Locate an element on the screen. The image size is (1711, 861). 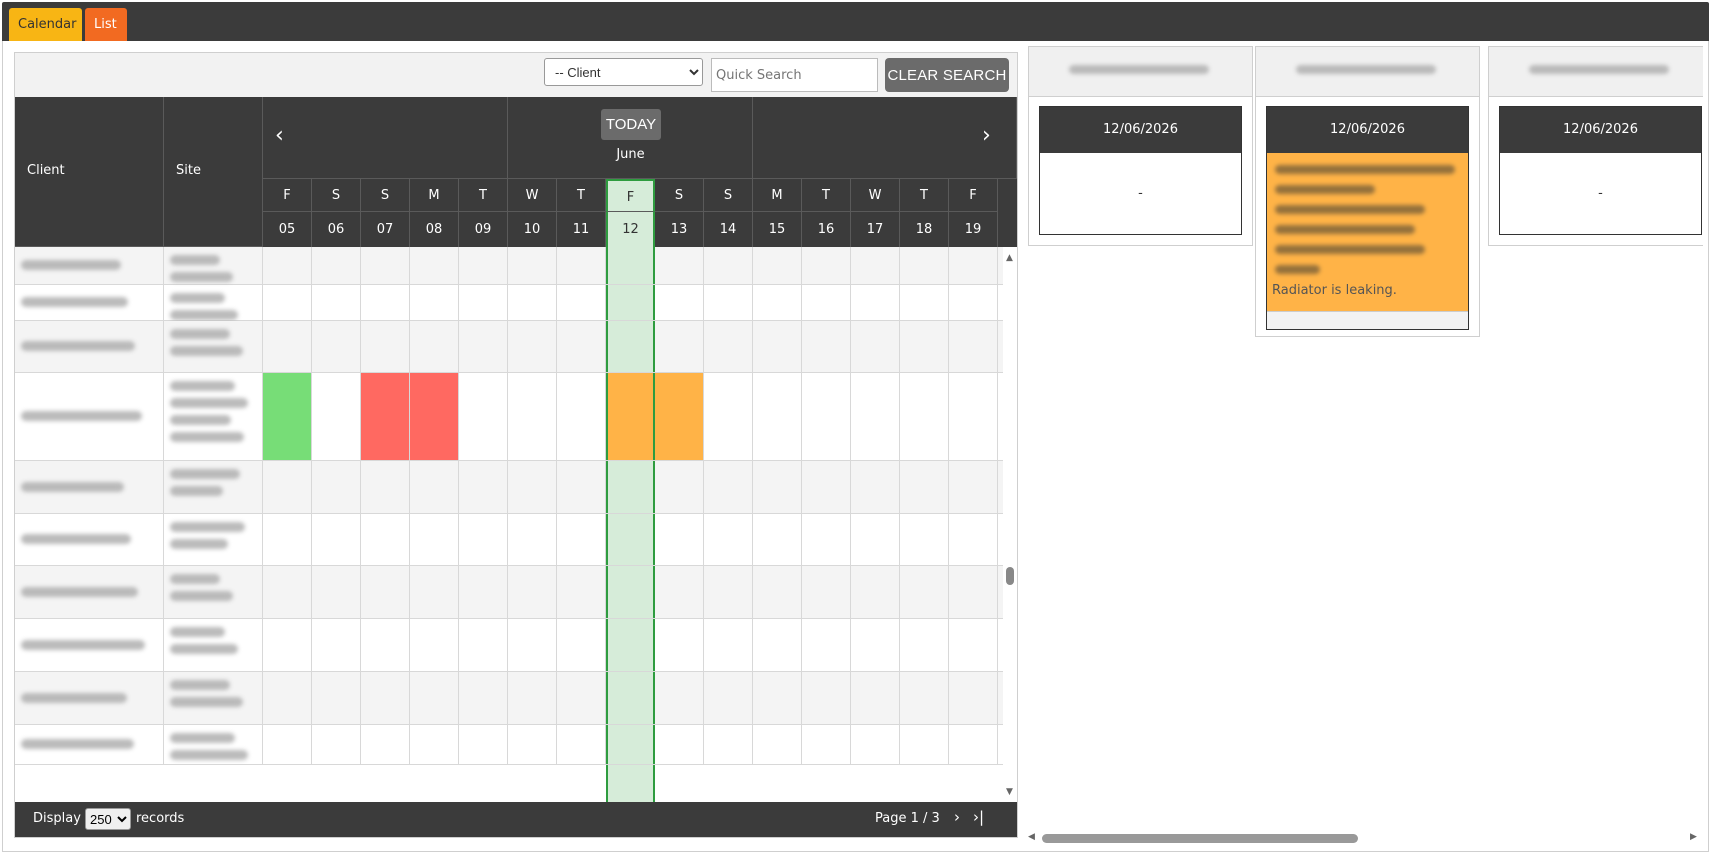
chevron-right-icon: › is located at coordinates (986, 136).